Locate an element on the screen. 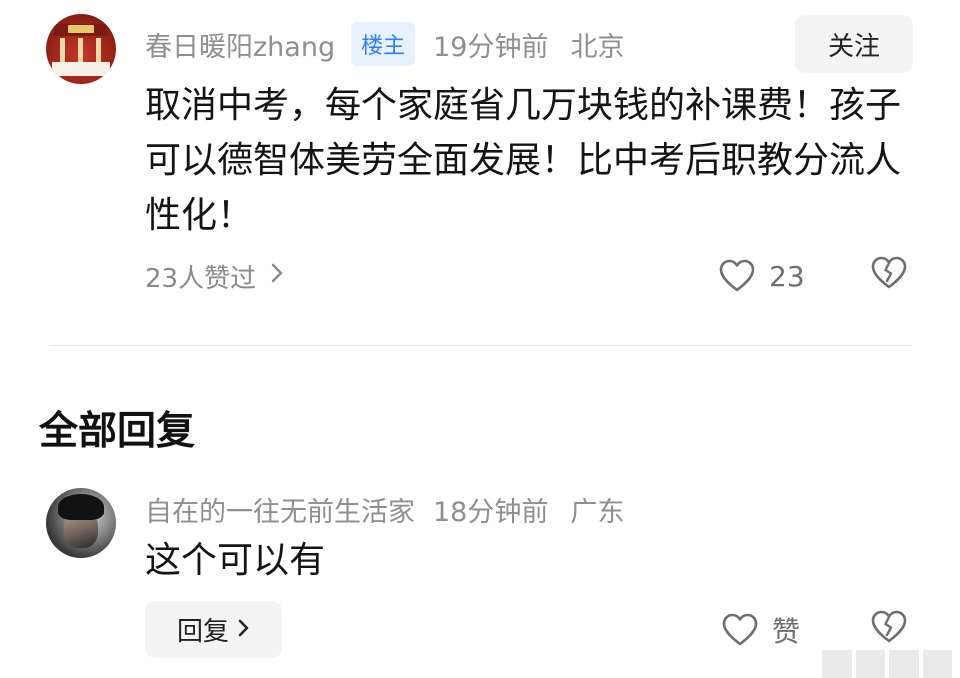 The height and width of the screenshot is (678, 960). watermark-mosaic is located at coordinates (887, 664).